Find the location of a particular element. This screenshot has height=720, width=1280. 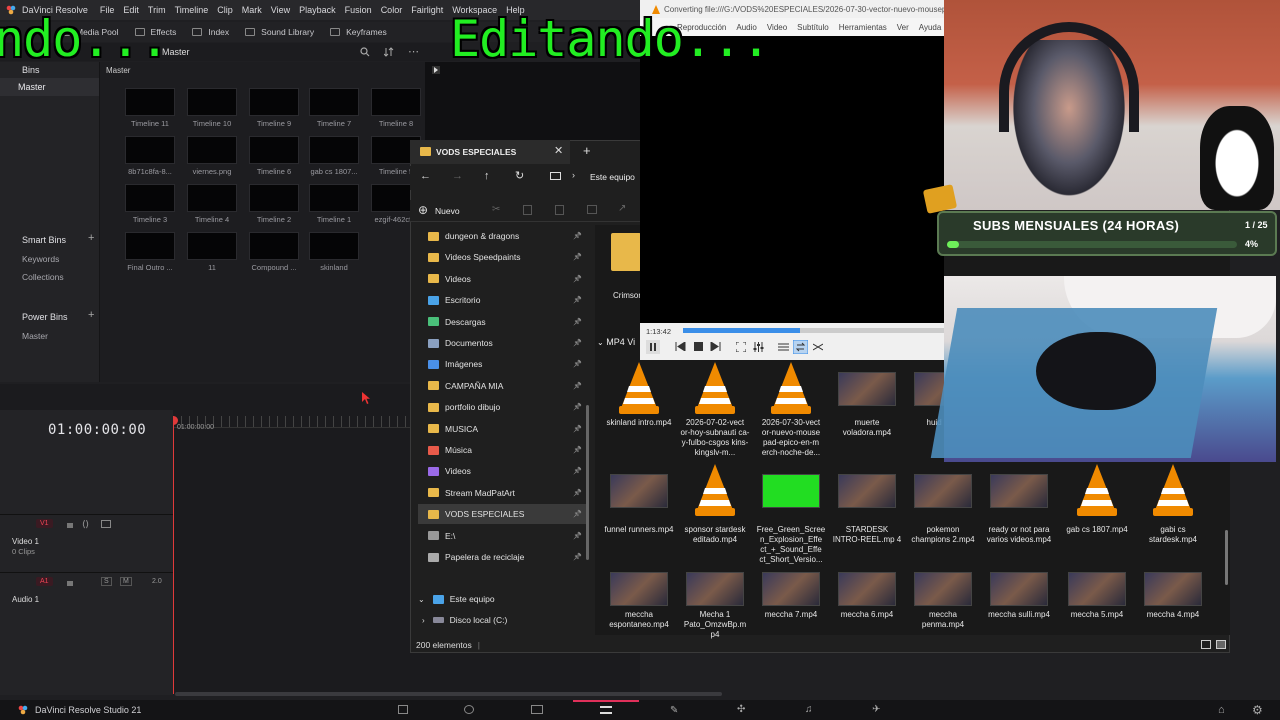

sort-icon is located at coordinates (389, 52).